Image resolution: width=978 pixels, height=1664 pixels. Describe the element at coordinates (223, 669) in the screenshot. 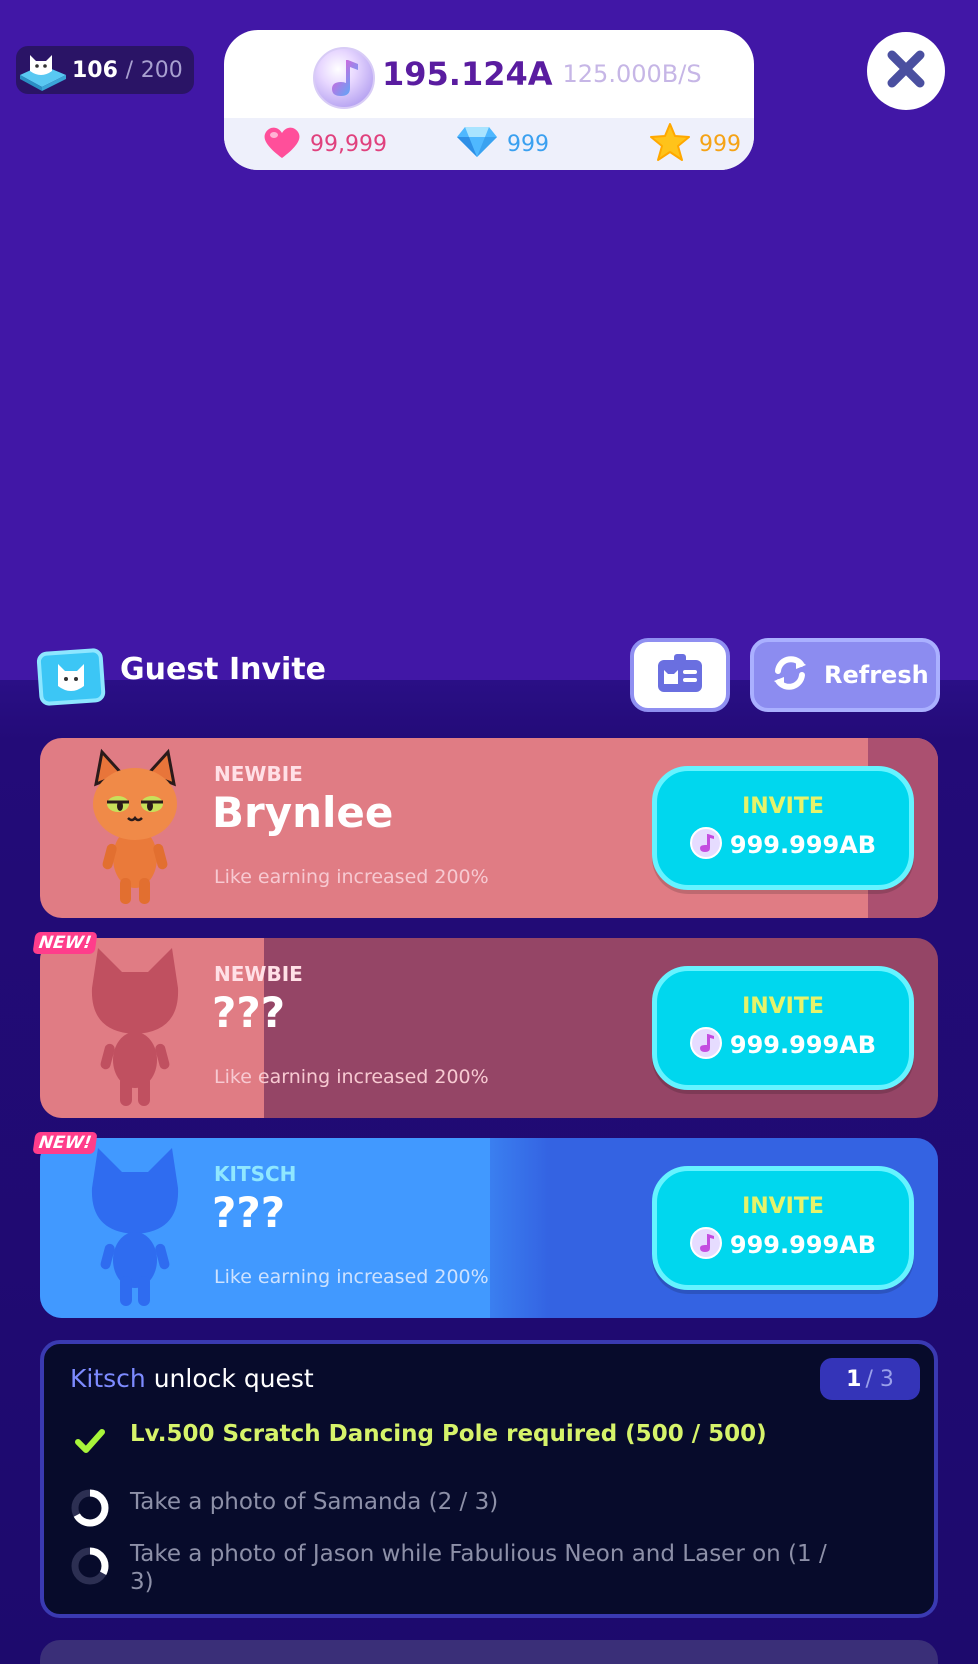

I see `guest-invite-title: Guest Invite` at that location.